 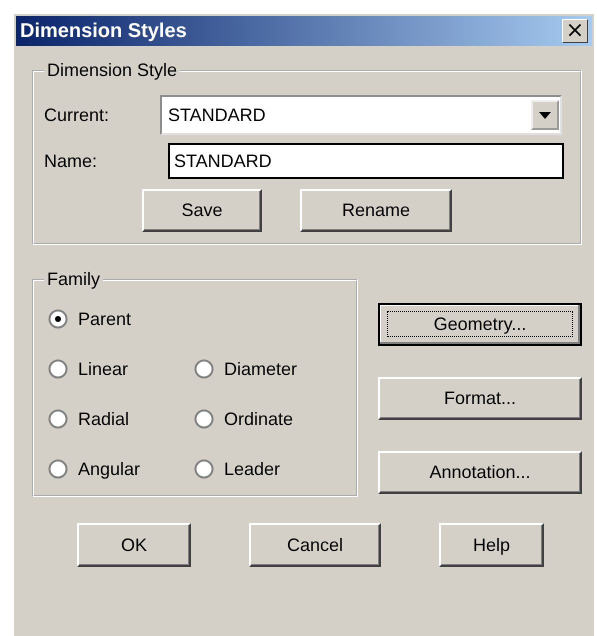 What do you see at coordinates (202, 210) in the screenshot?
I see `dialog-button: Save` at bounding box center [202, 210].